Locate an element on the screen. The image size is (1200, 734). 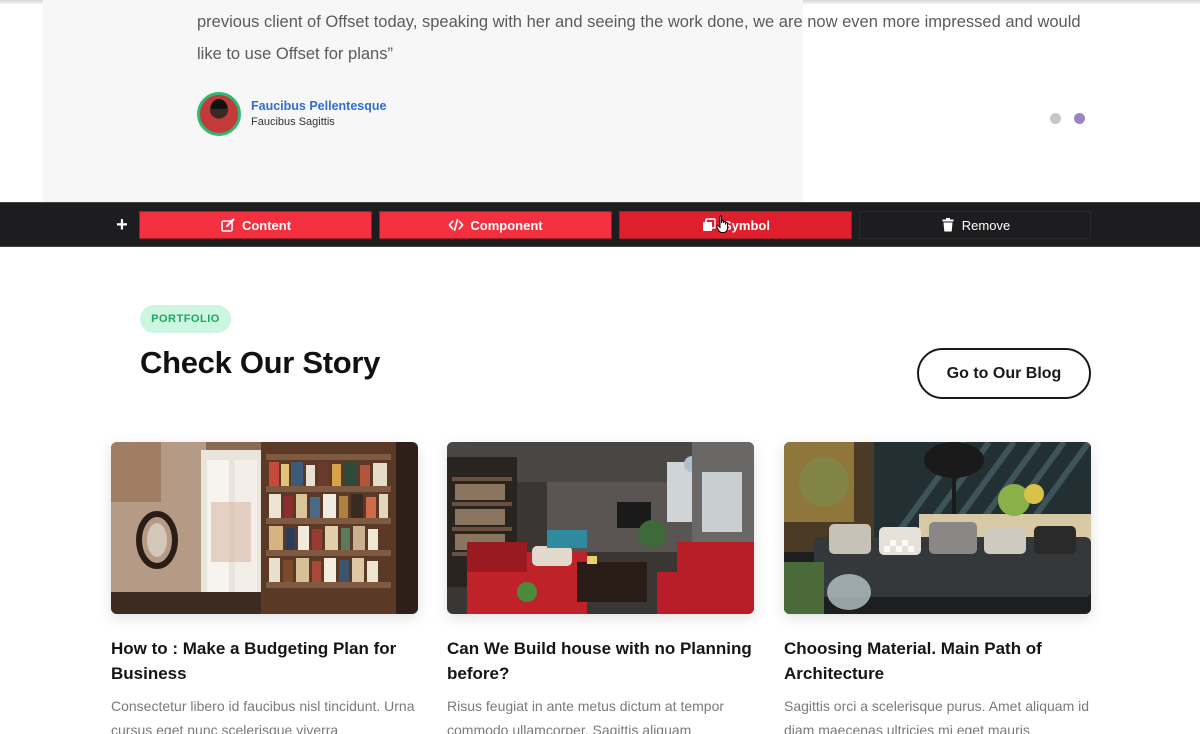
author-name: Faucibus Pellentesque is located at coordinates (318, 106).